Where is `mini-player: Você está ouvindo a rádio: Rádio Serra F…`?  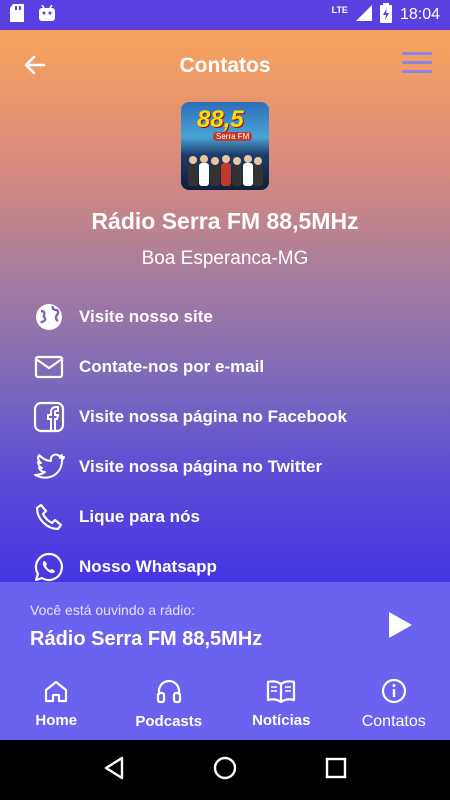
mini-player: Você está ouvindo a rádio: Rádio Serra F… is located at coordinates (225, 625).